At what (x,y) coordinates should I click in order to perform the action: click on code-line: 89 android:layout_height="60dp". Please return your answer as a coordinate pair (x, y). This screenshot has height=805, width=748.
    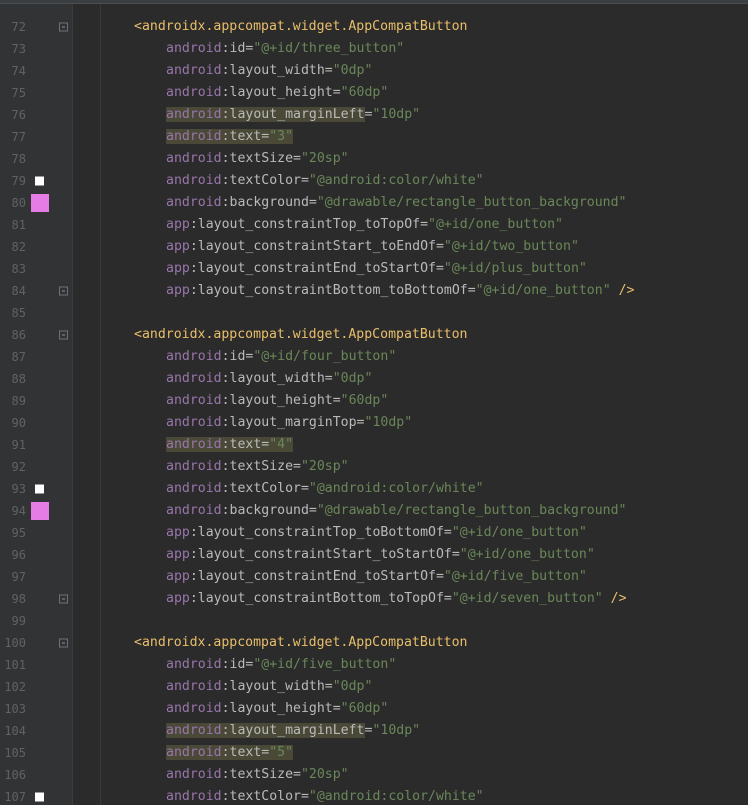
    Looking at the image, I should click on (374, 401).